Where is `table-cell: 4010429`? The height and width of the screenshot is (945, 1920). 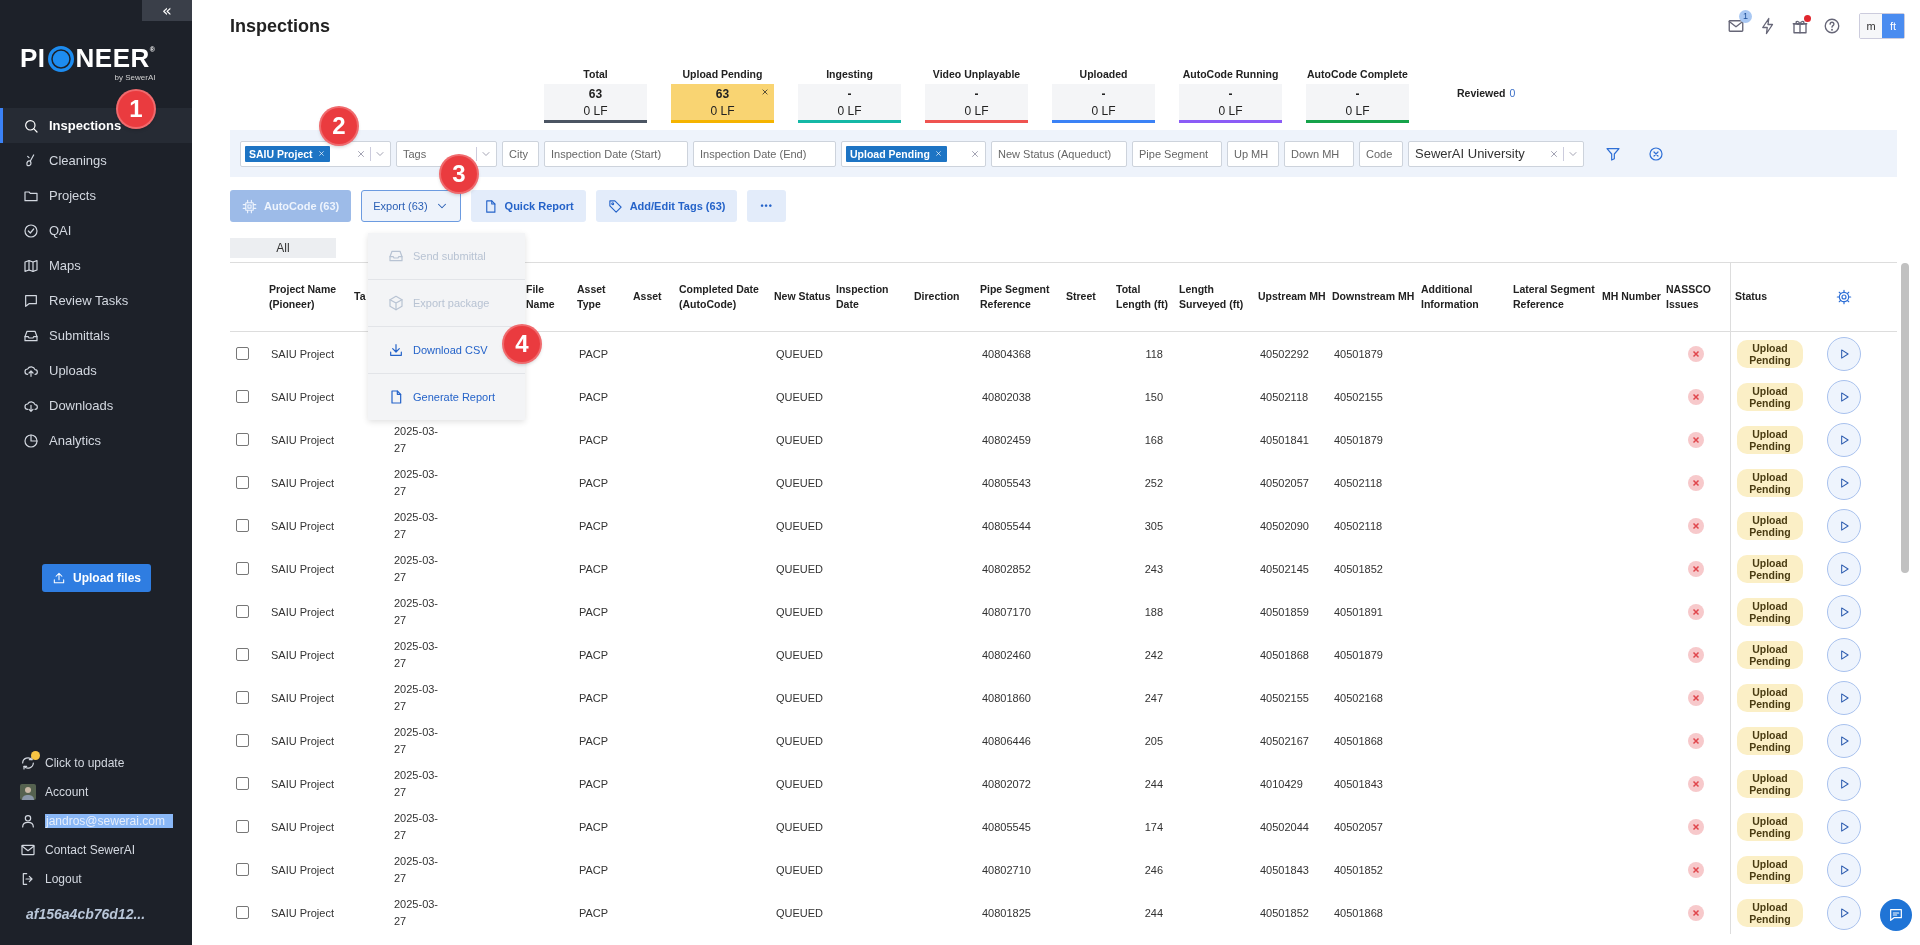
table-cell: 4010429 is located at coordinates (1281, 783).